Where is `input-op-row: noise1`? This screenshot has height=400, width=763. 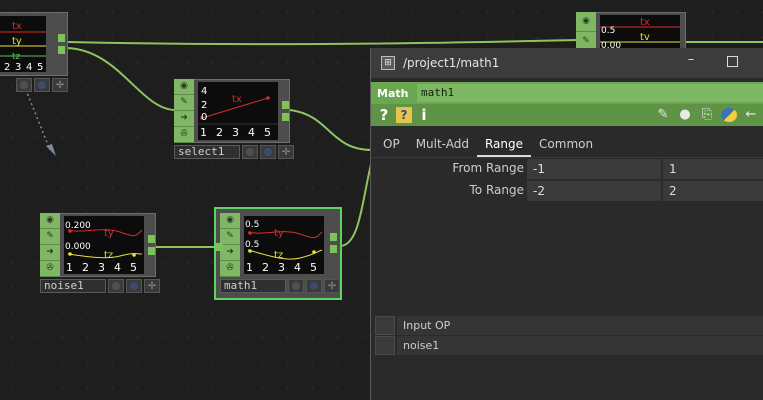 input-op-row: noise1 is located at coordinates (569, 345).